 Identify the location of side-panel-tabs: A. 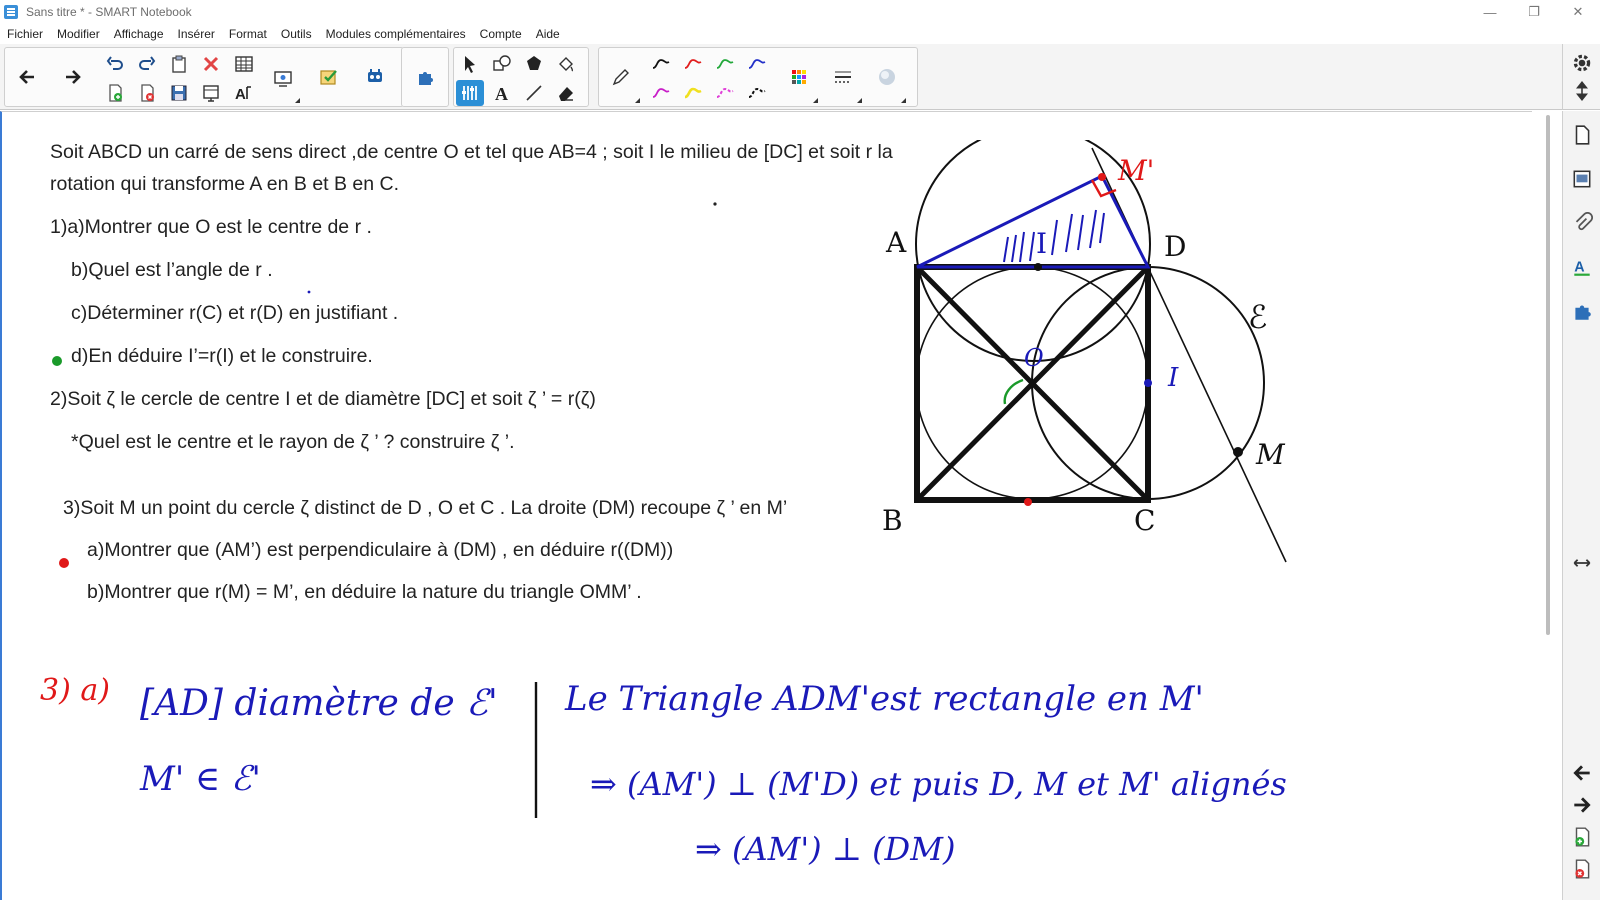
(1581, 505).